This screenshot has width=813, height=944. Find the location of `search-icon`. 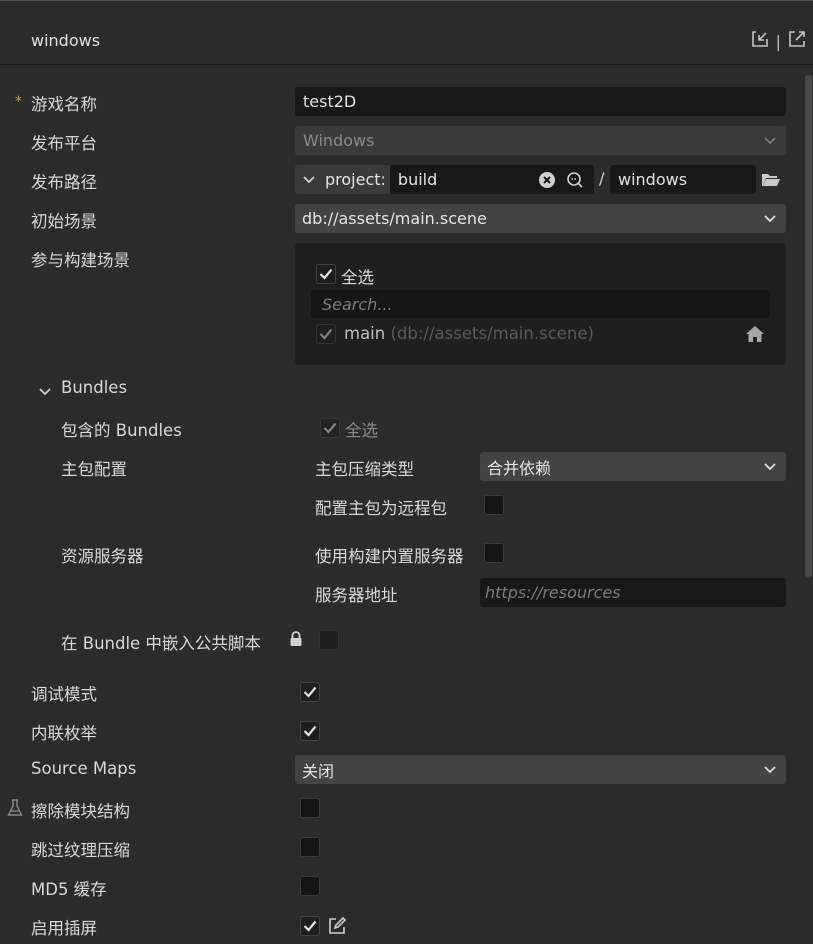

search-icon is located at coordinates (575, 180).